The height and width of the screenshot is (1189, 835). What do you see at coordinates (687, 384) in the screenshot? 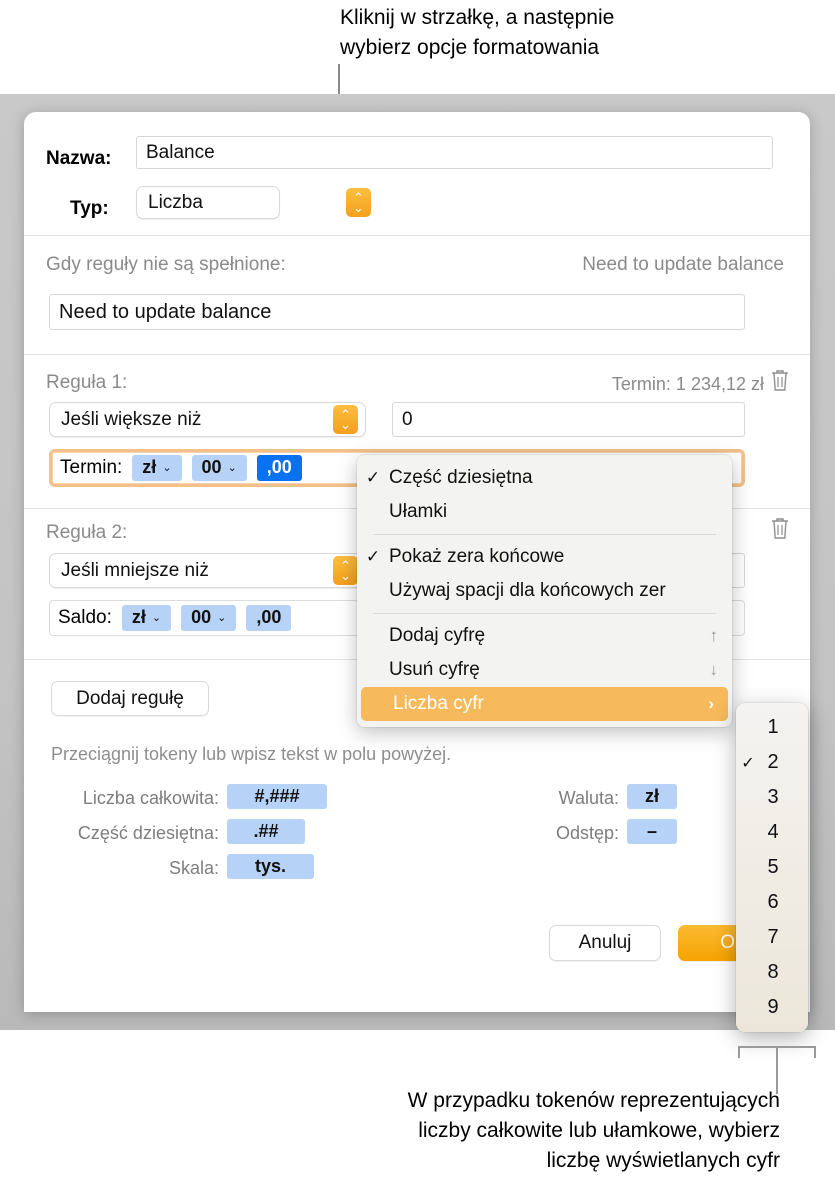
I see `rule-1-preview: Termin: 1 234,12 zł` at bounding box center [687, 384].